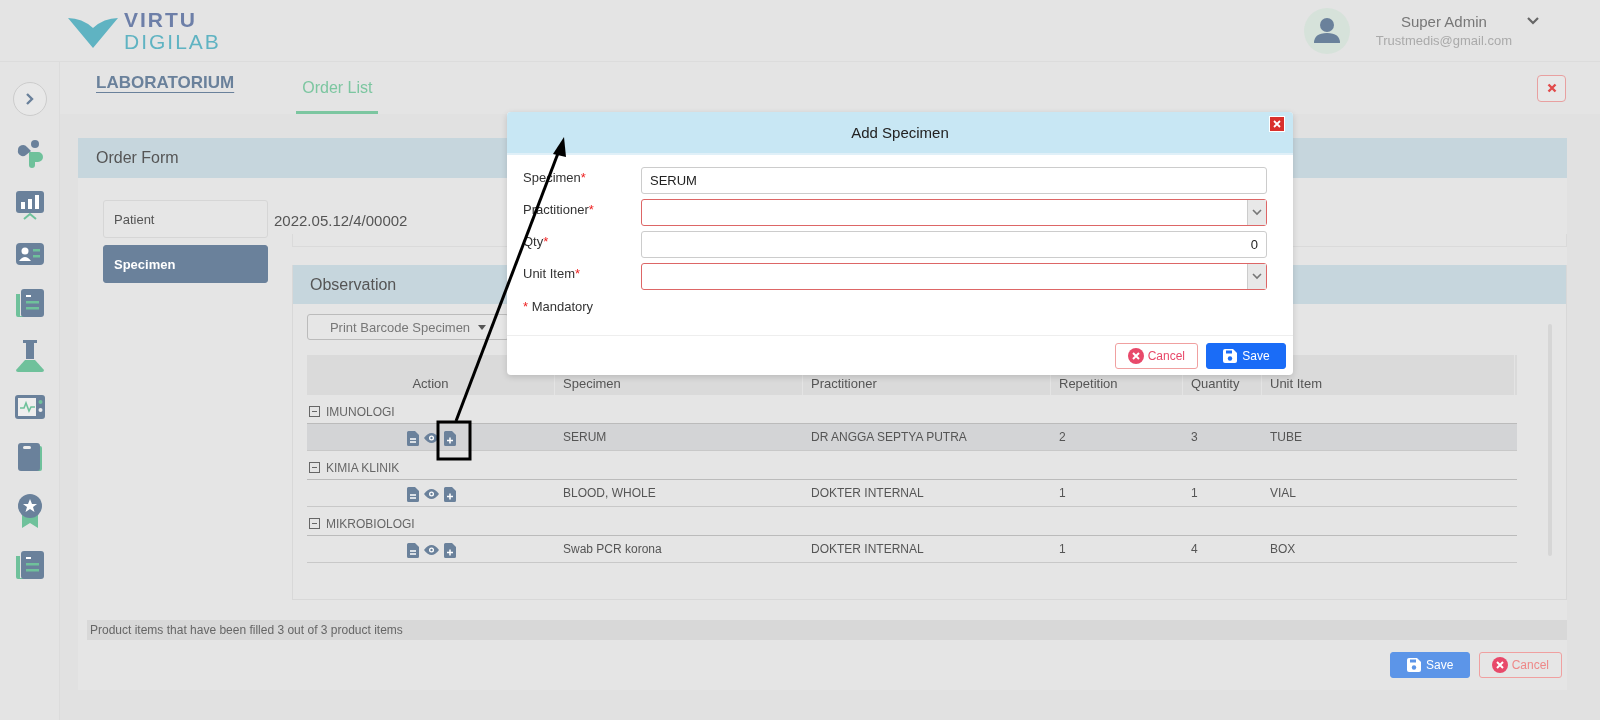  I want to click on chart-board-icon, so click(29, 205).